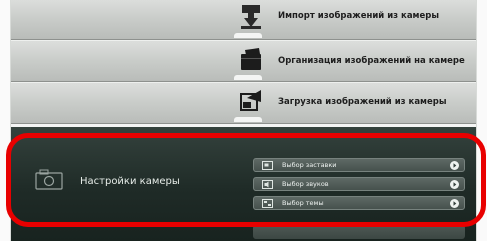 The height and width of the screenshot is (241, 487). I want to click on right-frame, so click(481, 120).